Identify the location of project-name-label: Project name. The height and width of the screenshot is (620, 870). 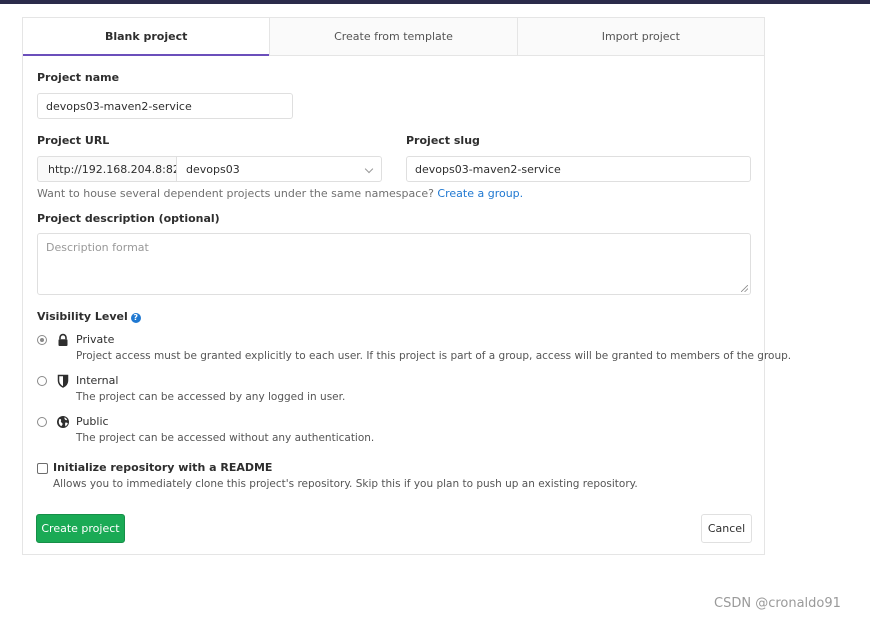
(78, 77).